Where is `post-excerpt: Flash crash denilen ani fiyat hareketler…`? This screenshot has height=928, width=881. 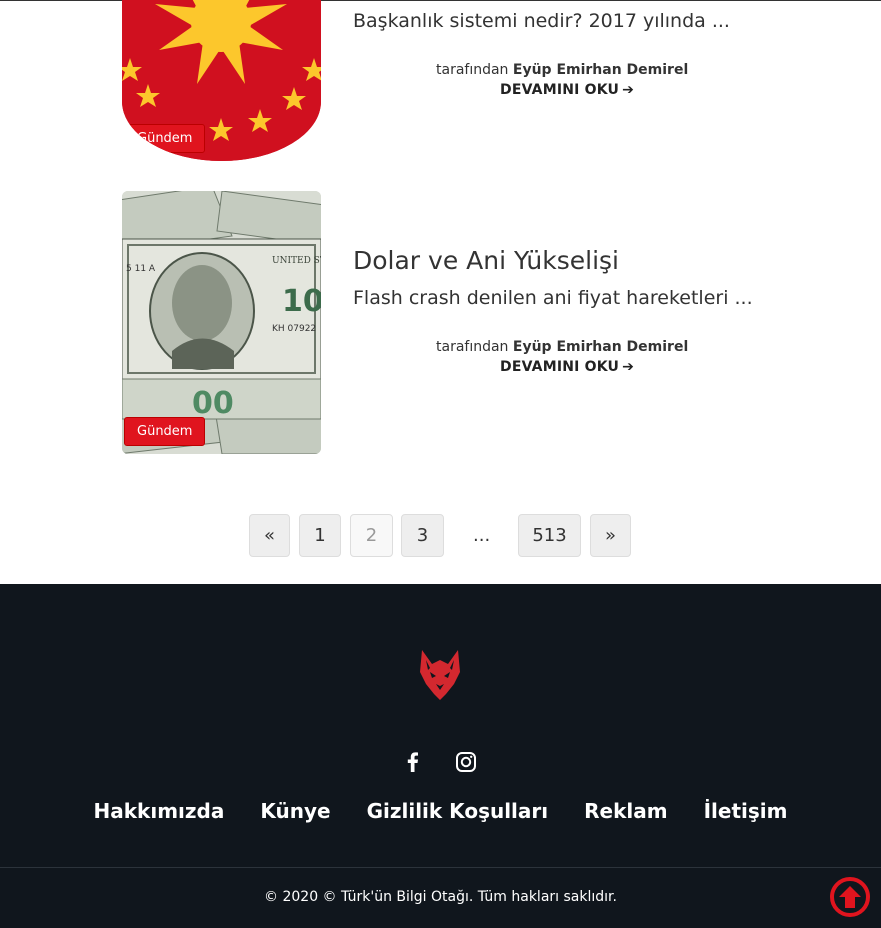
post-excerpt: Flash crash denilen ani fiyat hareketler… is located at coordinates (553, 298).